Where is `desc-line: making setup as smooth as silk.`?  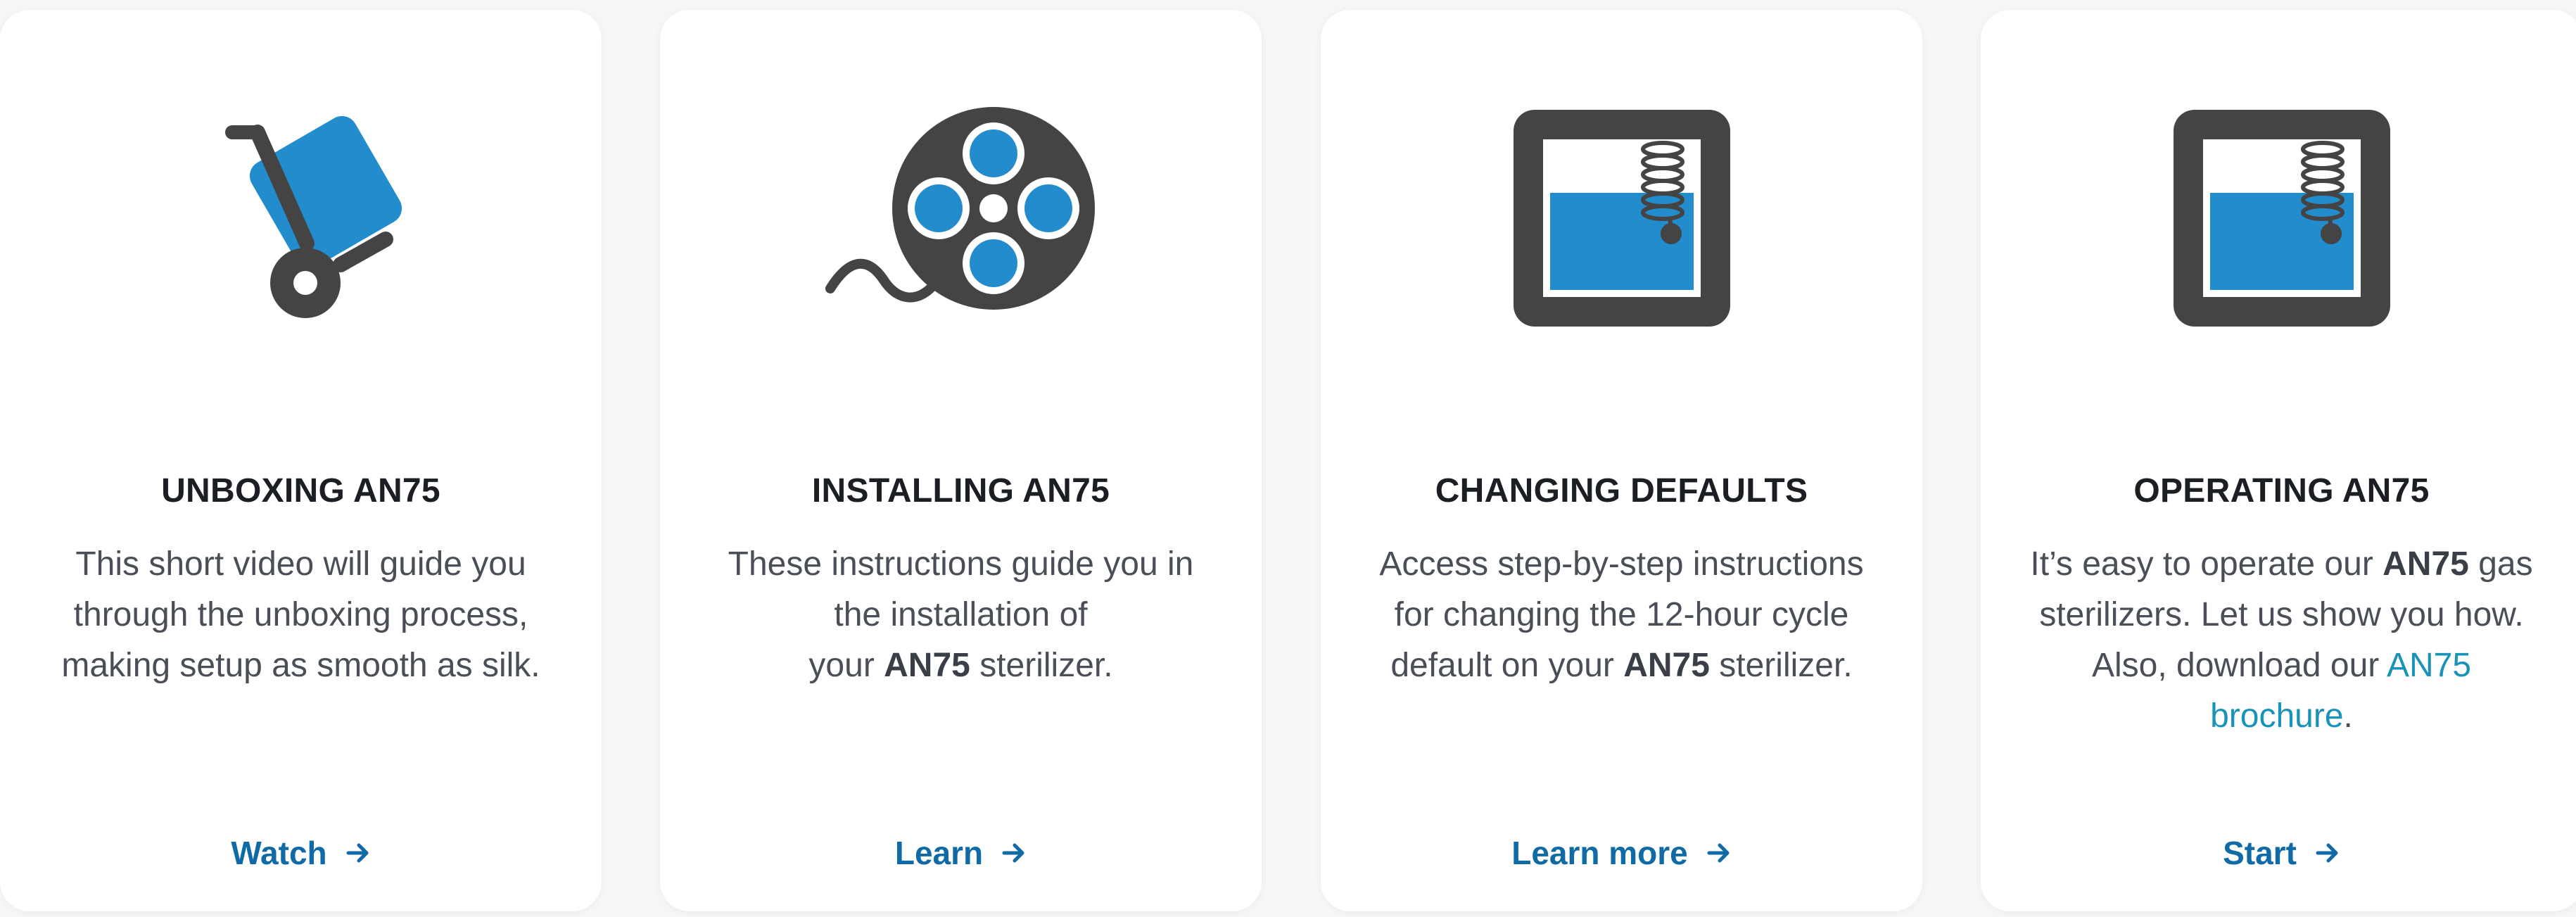 desc-line: making setup as smooth as silk. is located at coordinates (300, 665).